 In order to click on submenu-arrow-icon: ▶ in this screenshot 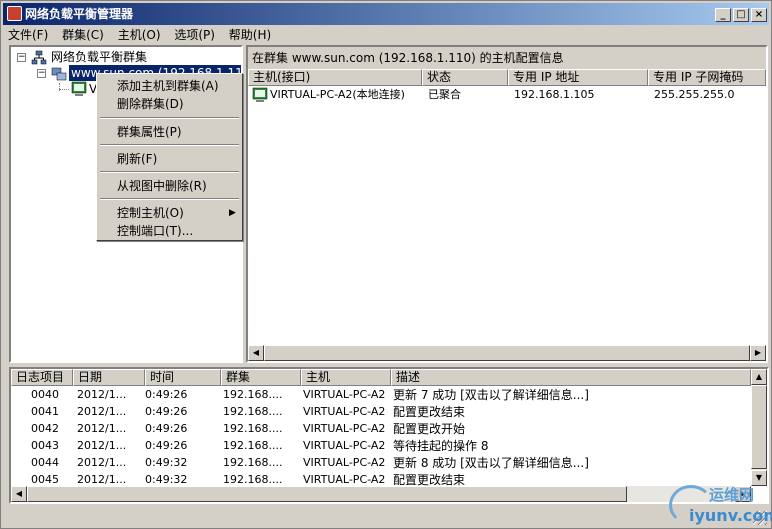, I will do `click(232, 213)`.